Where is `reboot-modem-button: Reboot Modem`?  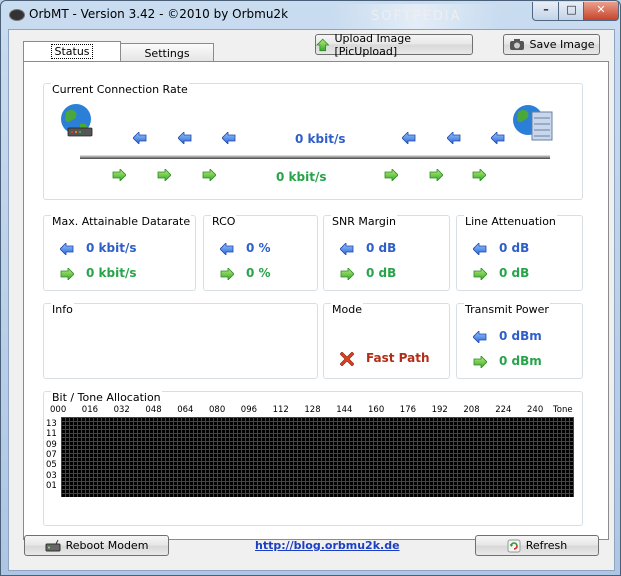
reboot-modem-button: Reboot Modem is located at coordinates (96, 545).